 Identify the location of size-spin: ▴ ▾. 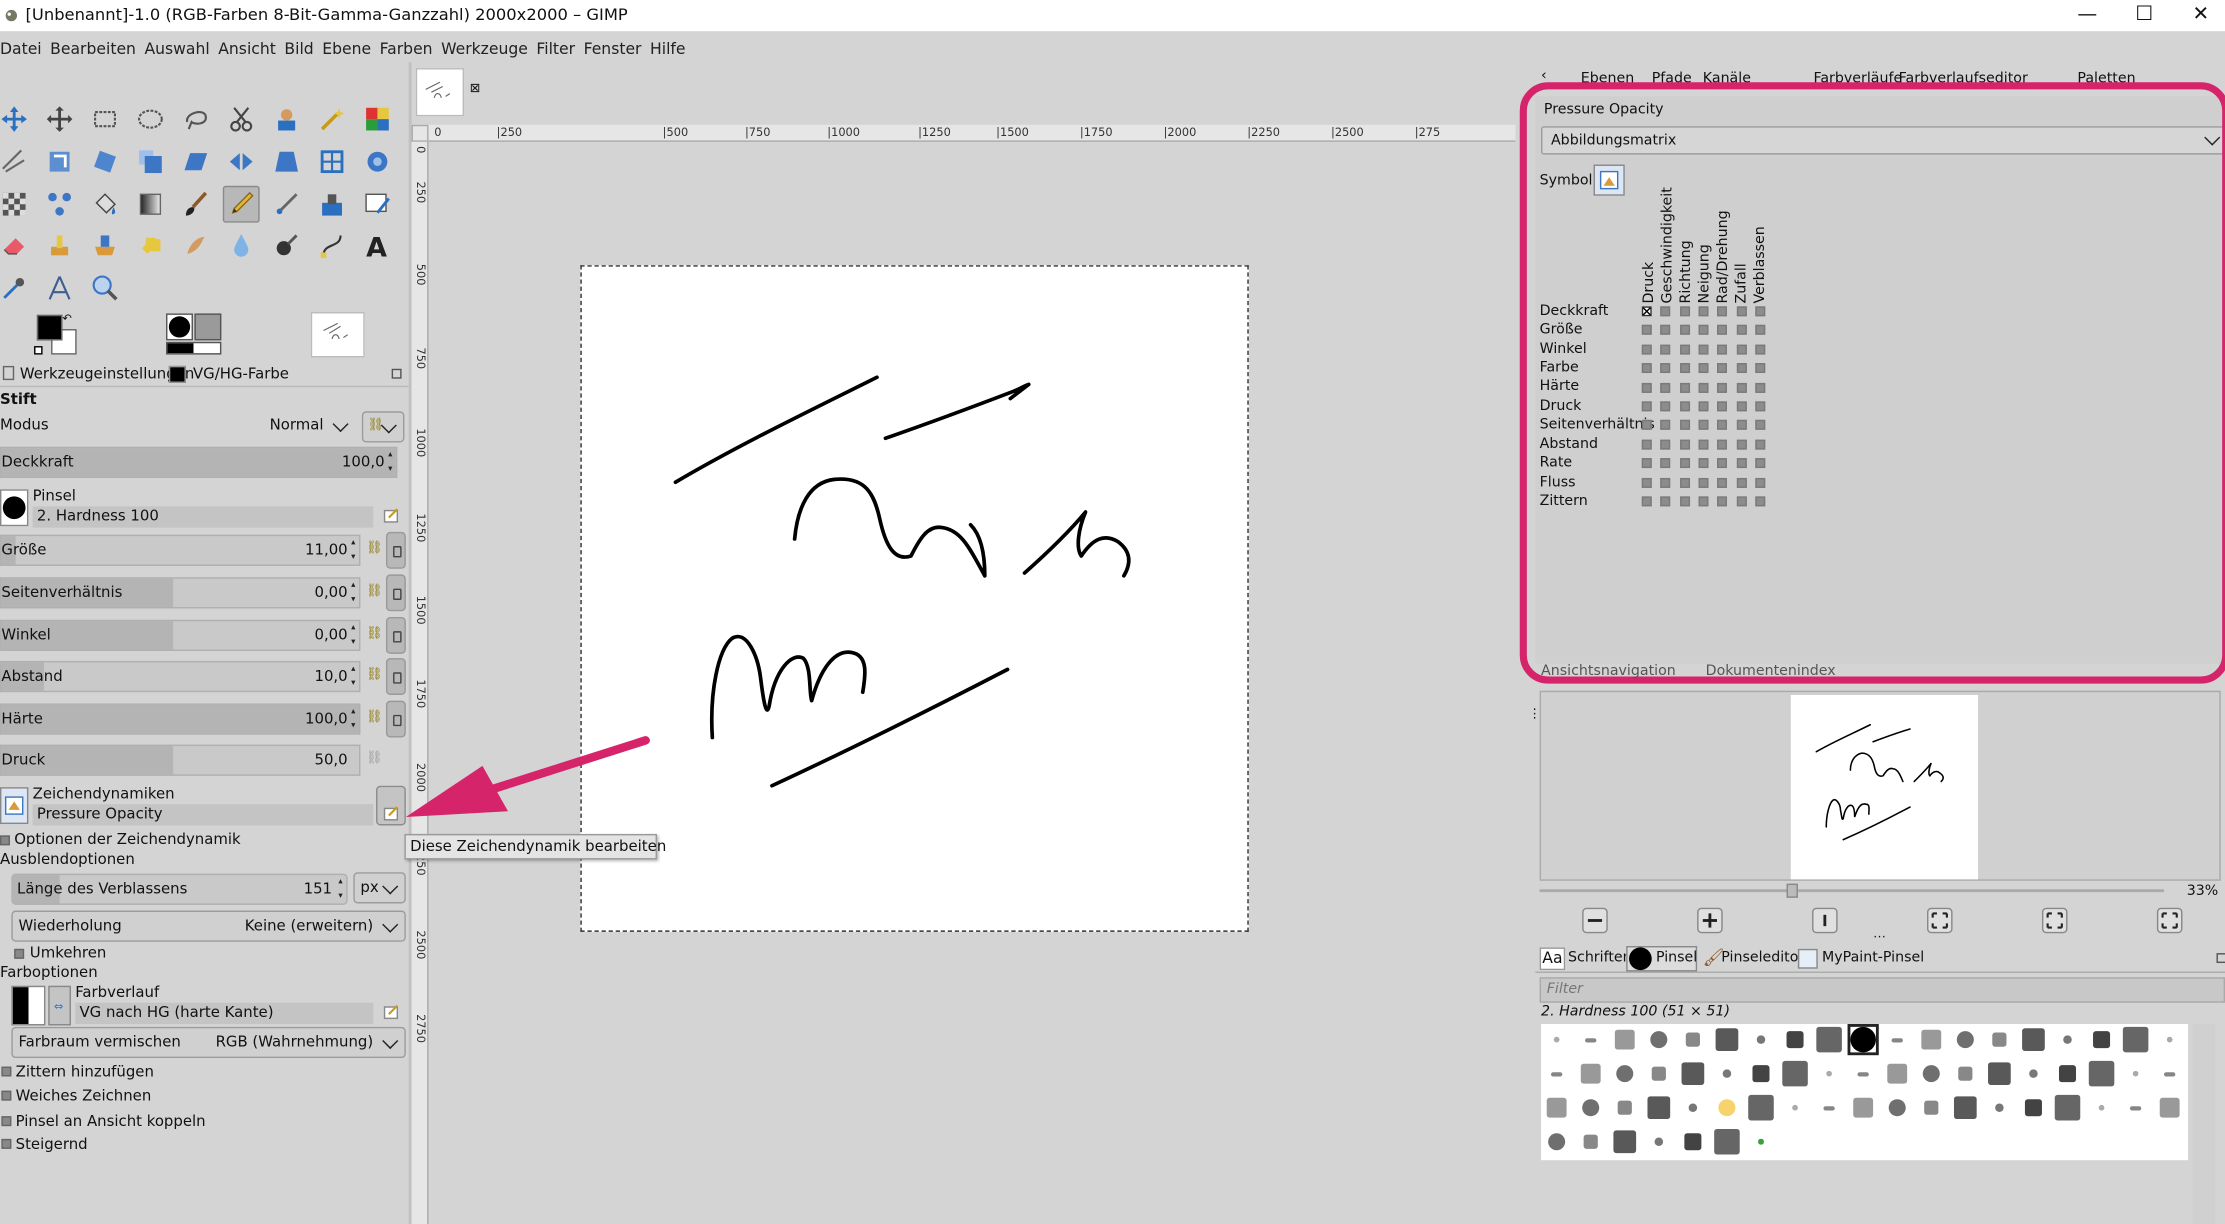
(353, 550).